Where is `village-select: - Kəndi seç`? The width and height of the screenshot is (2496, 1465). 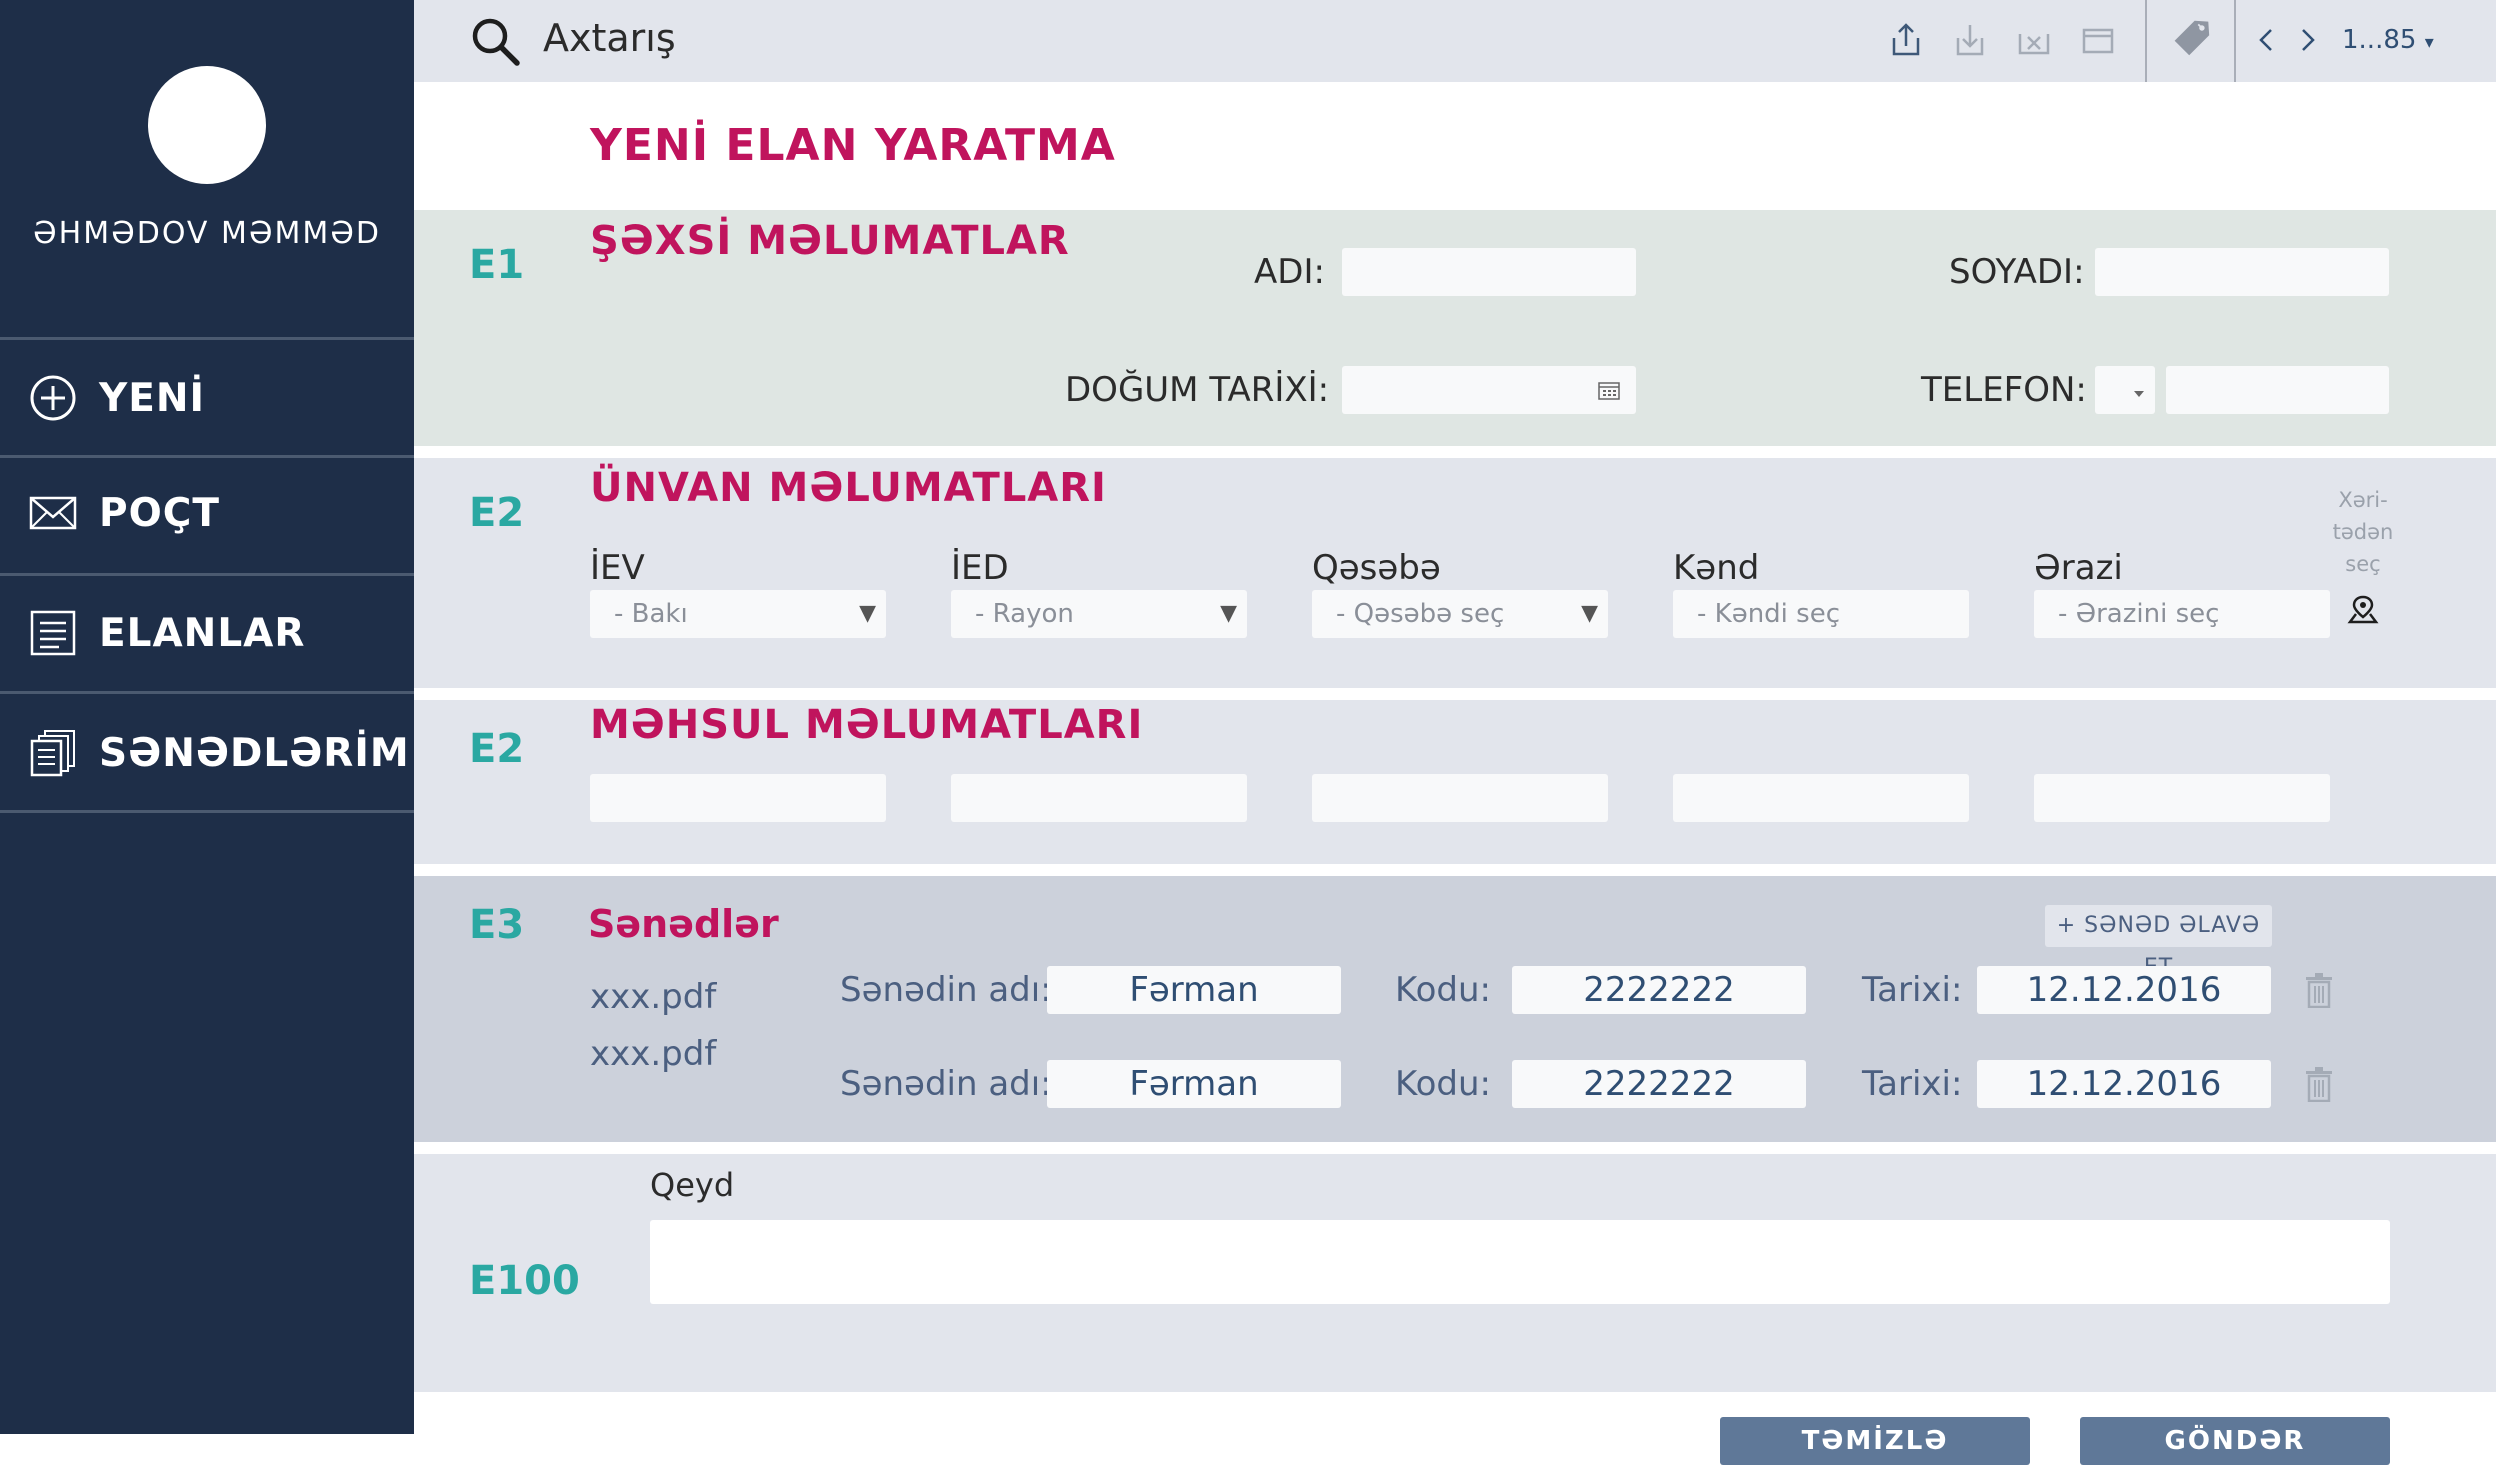
village-select: - Kəndi seç is located at coordinates (1821, 614).